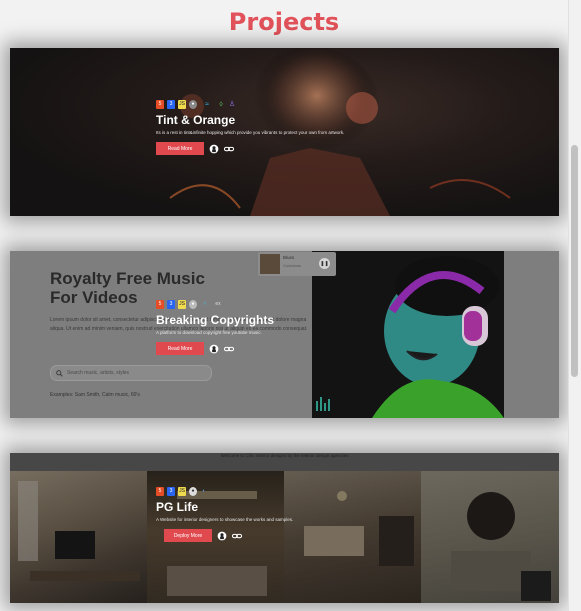  I want to click on project-title: PG Life, so click(177, 507).